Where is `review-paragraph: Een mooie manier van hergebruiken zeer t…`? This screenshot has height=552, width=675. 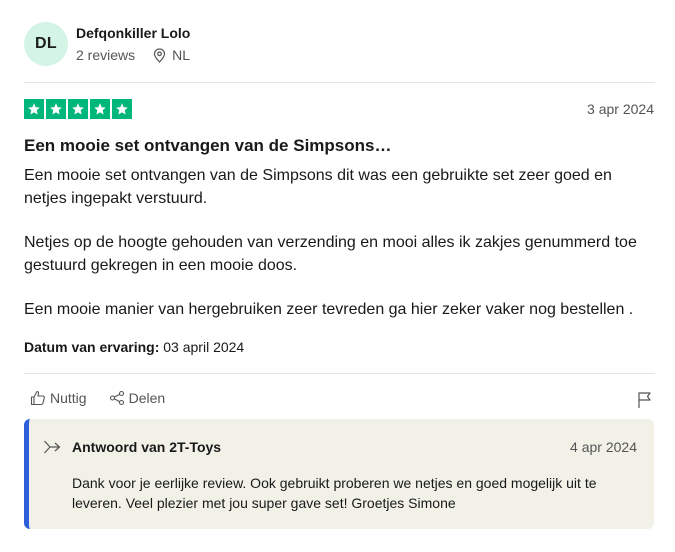 review-paragraph: Een mooie manier van hergebruiken zeer t… is located at coordinates (329, 309).